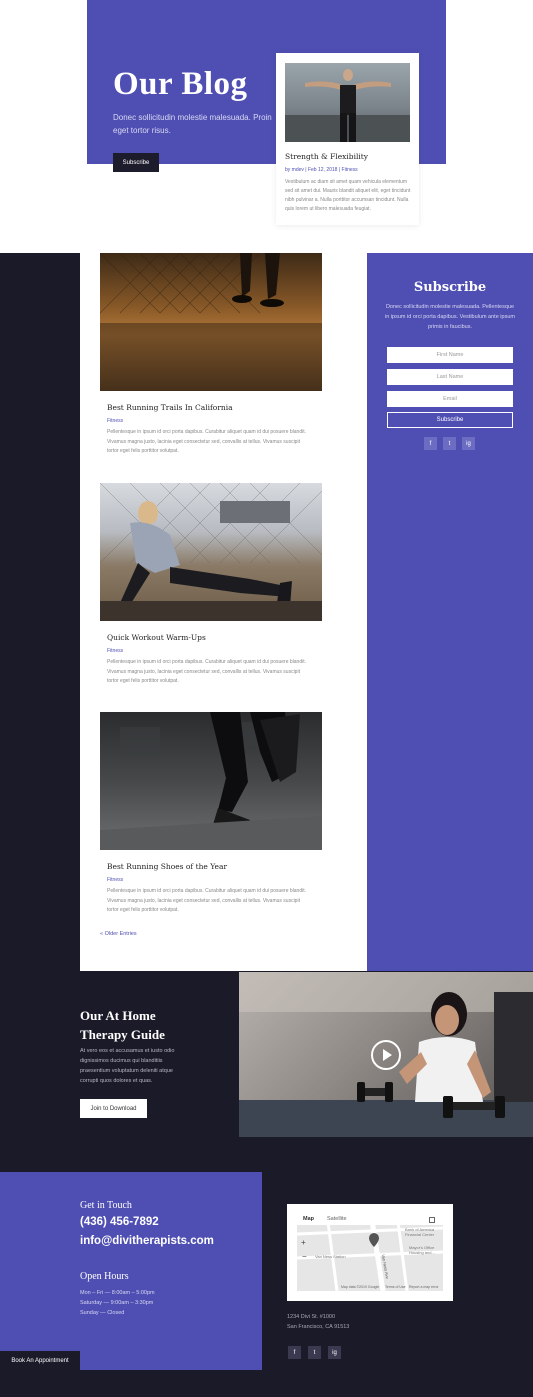 Image resolution: width=533 pixels, height=1397 pixels. What do you see at coordinates (360, 1287) in the screenshot?
I see `map-credit: Map data ©2019 Google` at bounding box center [360, 1287].